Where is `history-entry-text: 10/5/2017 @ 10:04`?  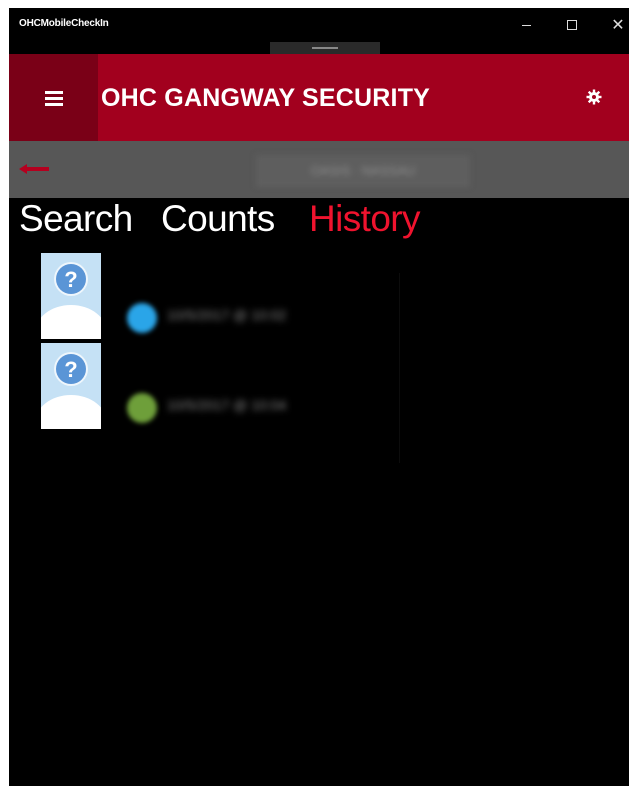
history-entry-text: 10/5/2017 @ 10:04 is located at coordinates (227, 405).